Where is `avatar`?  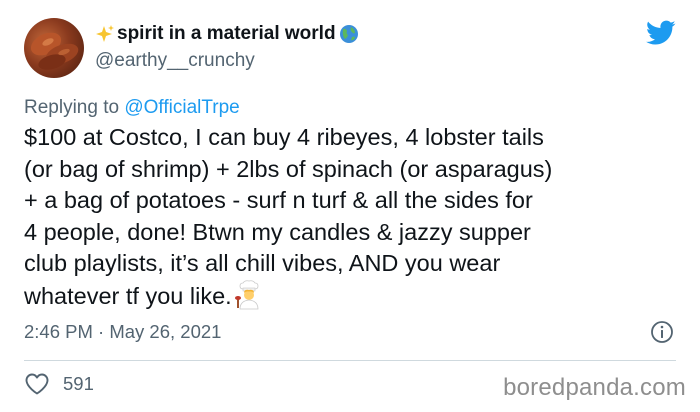 avatar is located at coordinates (54, 48).